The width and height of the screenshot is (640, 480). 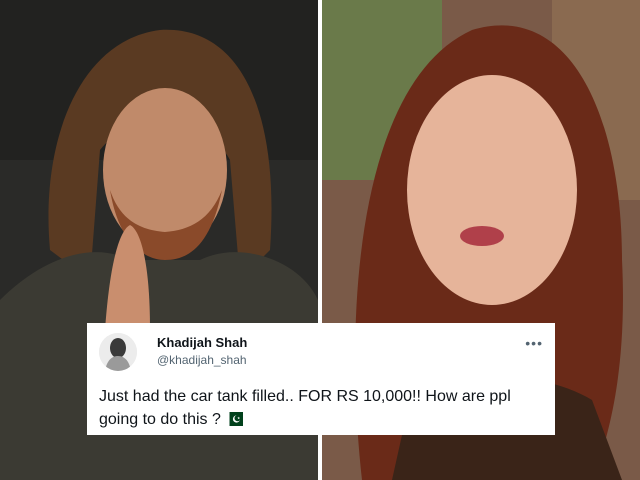 What do you see at coordinates (202, 360) in the screenshot?
I see `author-handle: @khadijah_shah` at bounding box center [202, 360].